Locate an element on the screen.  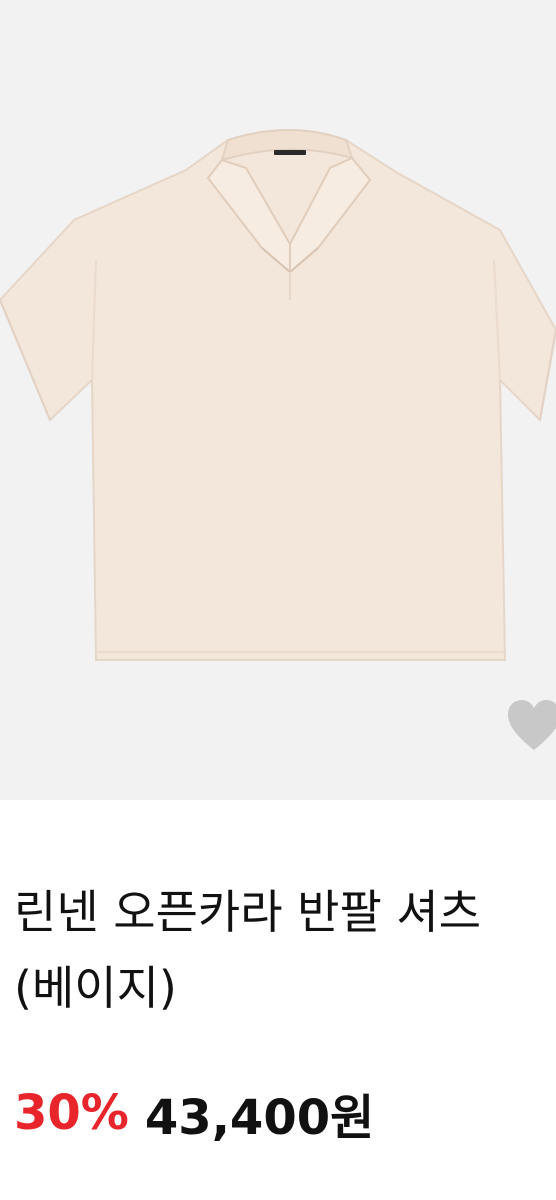
heart-icon is located at coordinates (532, 725).